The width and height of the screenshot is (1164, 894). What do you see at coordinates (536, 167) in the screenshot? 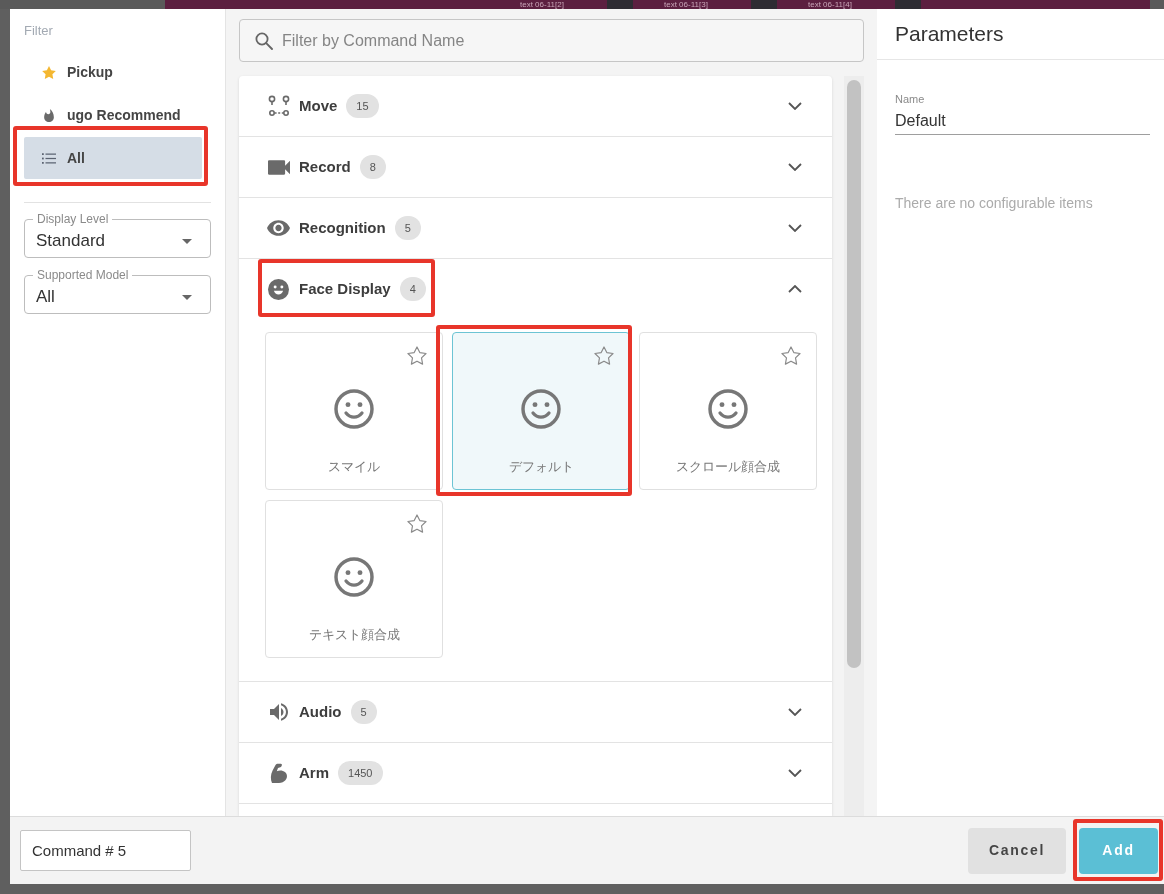
I see `category-header: Record 8` at bounding box center [536, 167].